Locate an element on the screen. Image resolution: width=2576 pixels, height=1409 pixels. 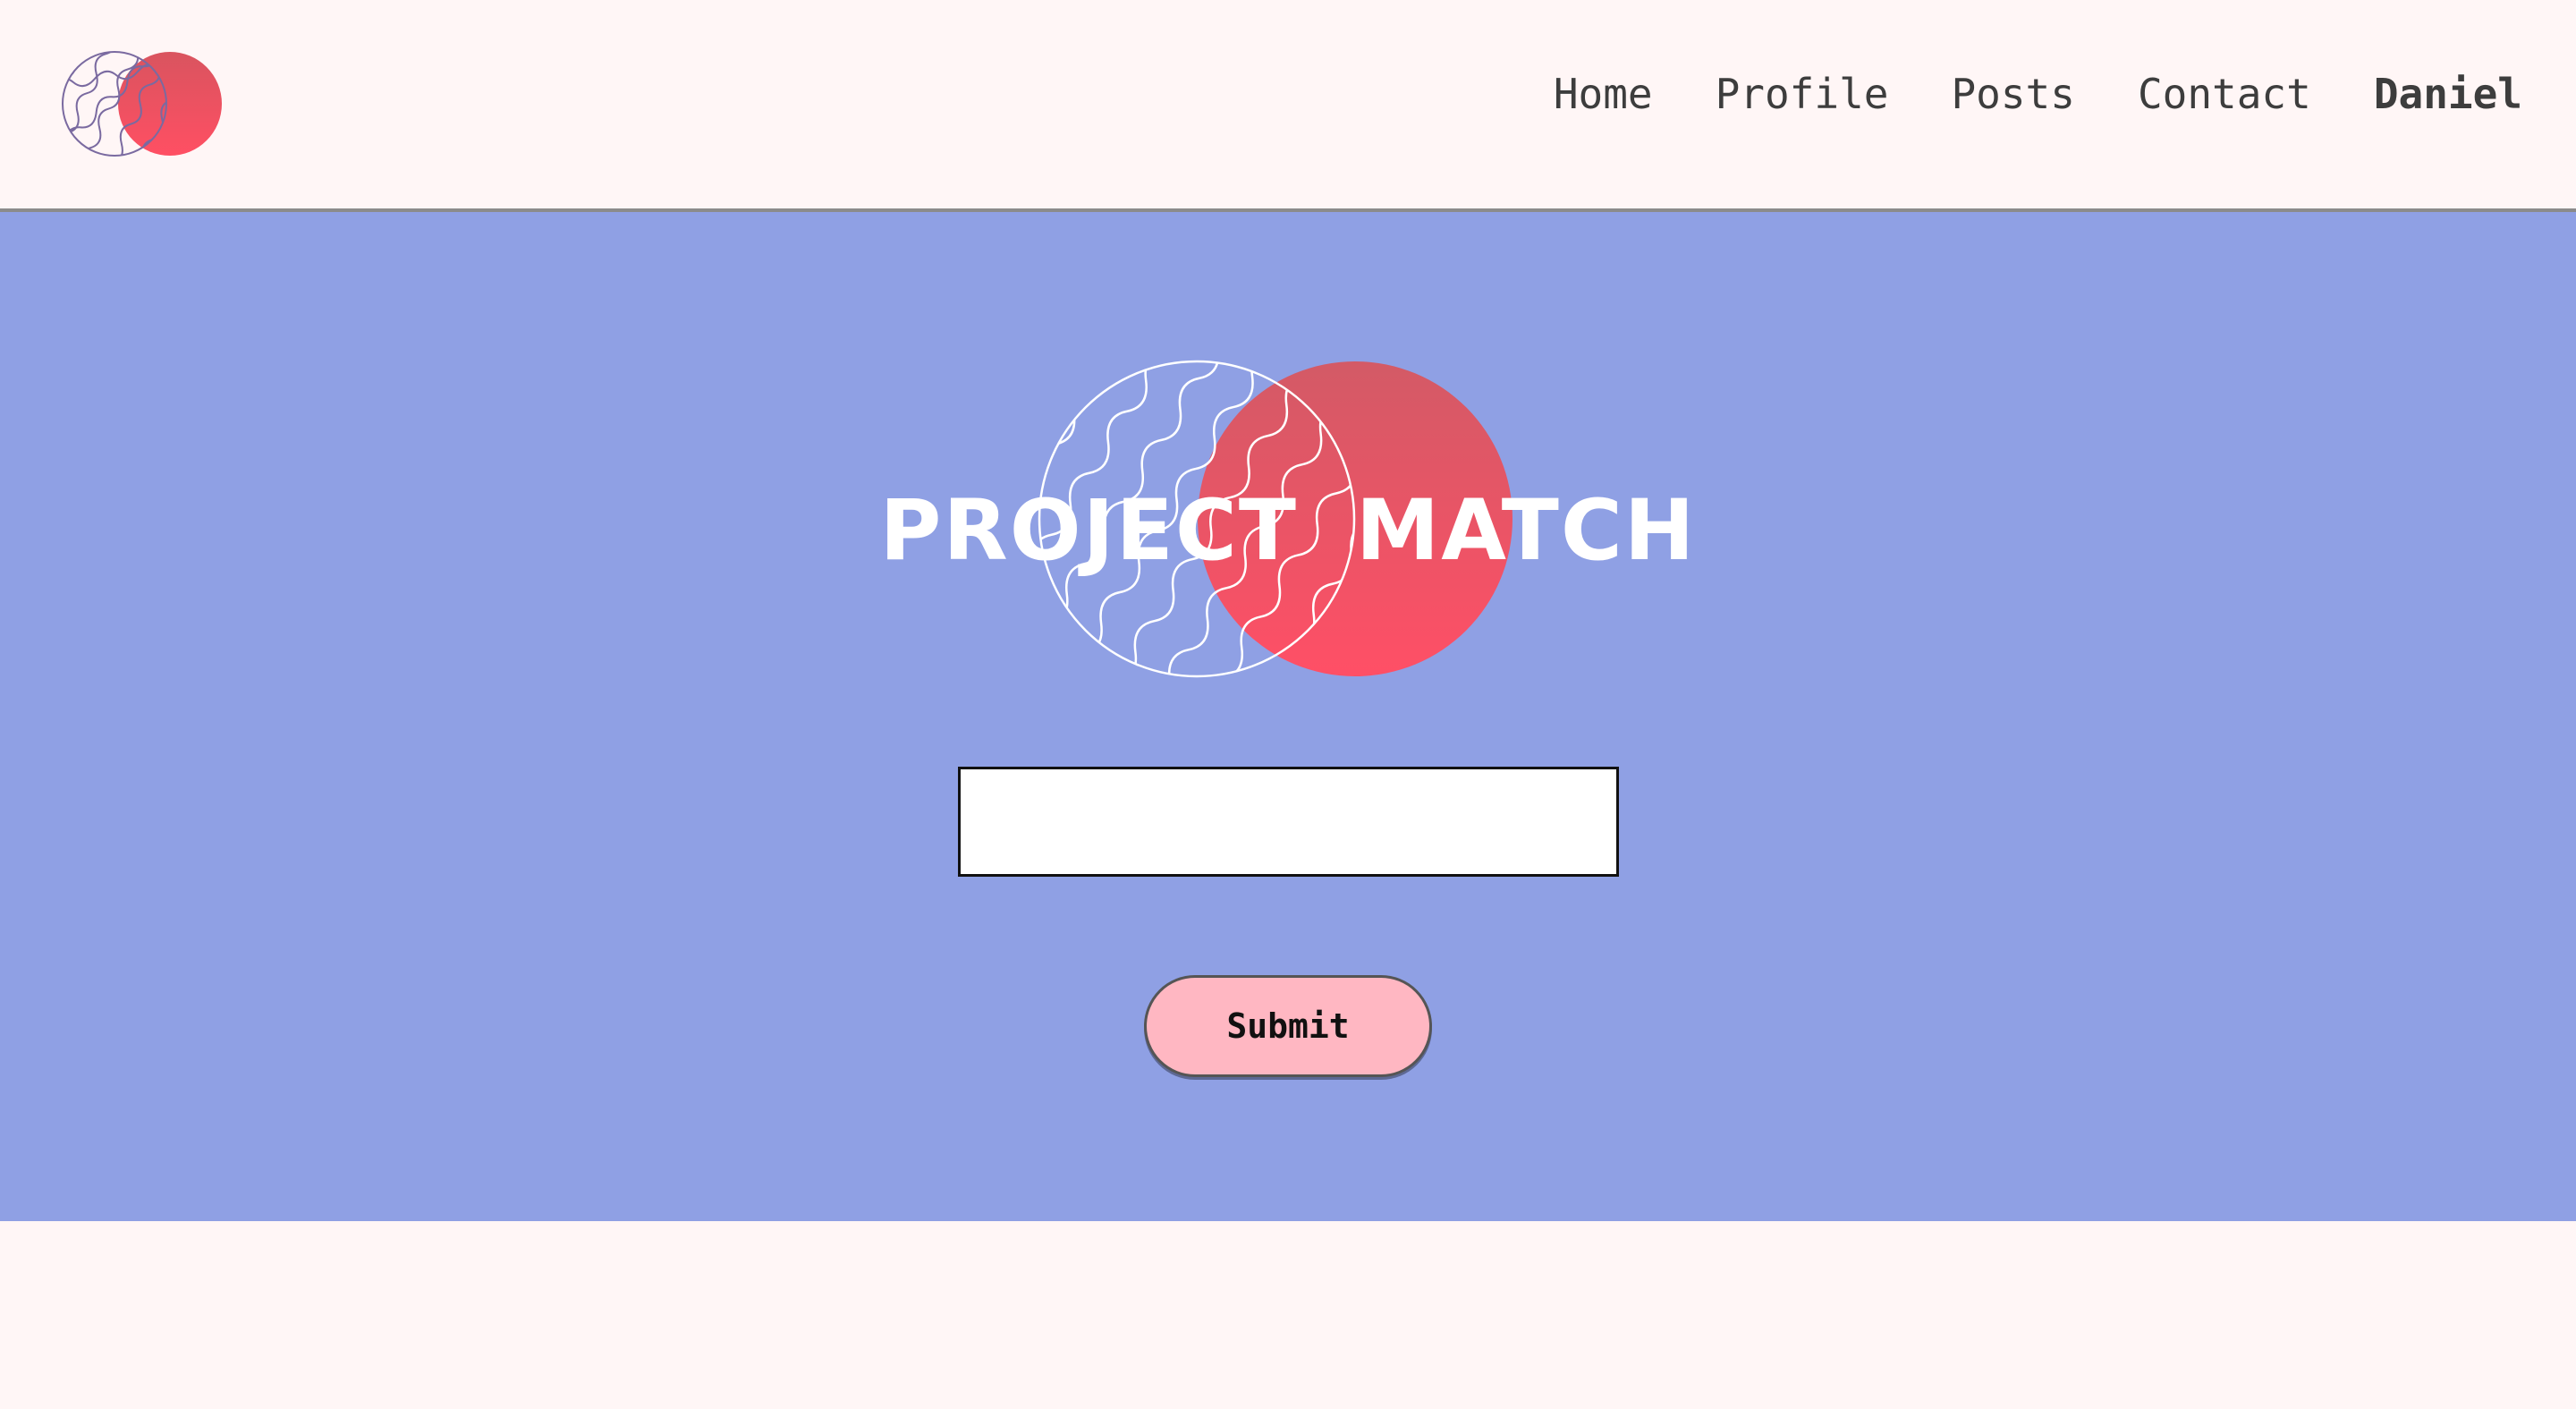
user-name-link: Daniel is located at coordinates (2448, 94).